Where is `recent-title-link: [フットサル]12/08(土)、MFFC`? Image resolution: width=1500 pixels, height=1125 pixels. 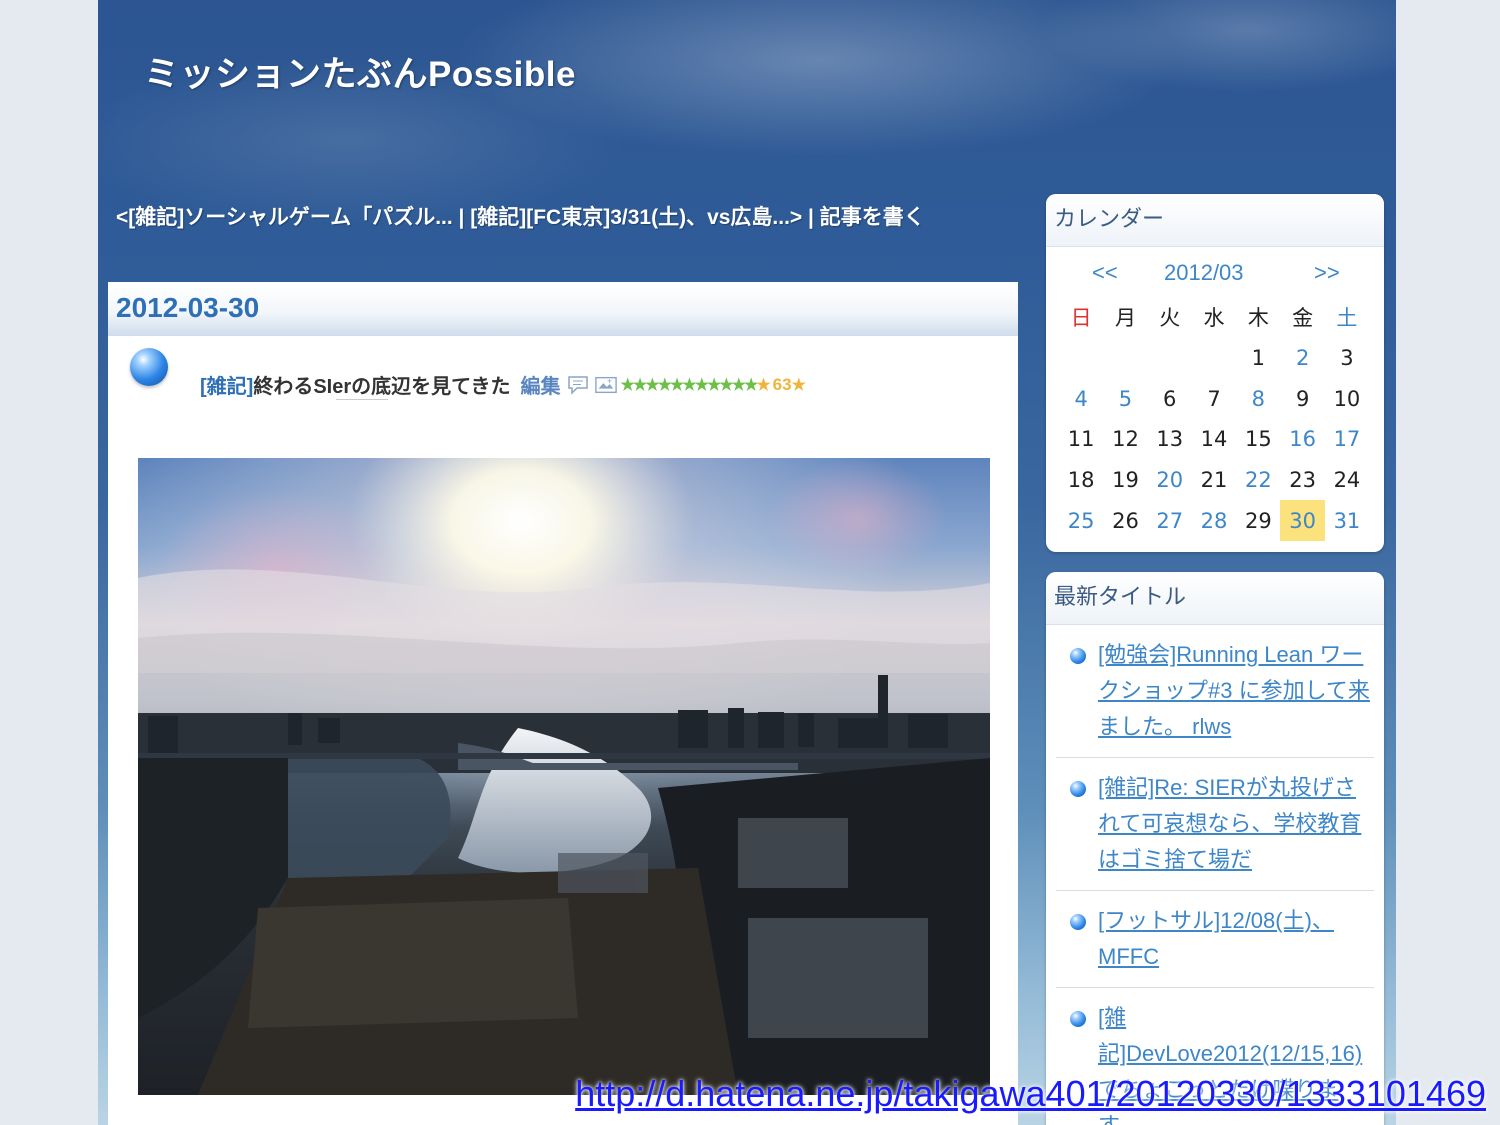
recent-title-link: [フットサル]12/08(土)、MFFC is located at coordinates (1216, 938).